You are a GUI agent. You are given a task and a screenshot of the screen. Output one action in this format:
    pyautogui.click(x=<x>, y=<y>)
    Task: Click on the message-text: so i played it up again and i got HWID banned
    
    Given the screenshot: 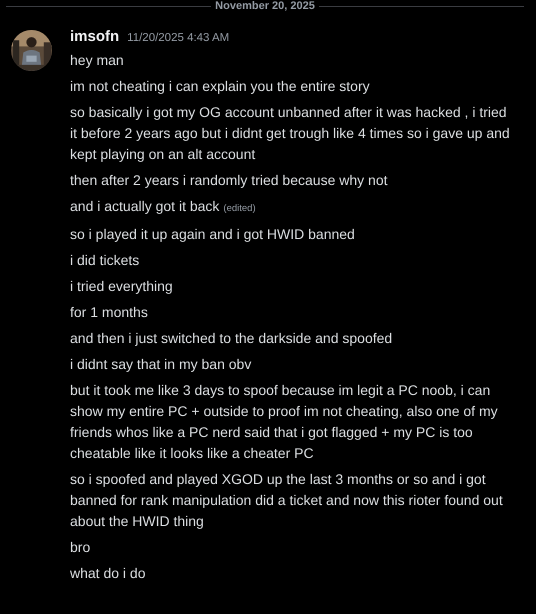 What is the action you would take?
    pyautogui.click(x=212, y=234)
    